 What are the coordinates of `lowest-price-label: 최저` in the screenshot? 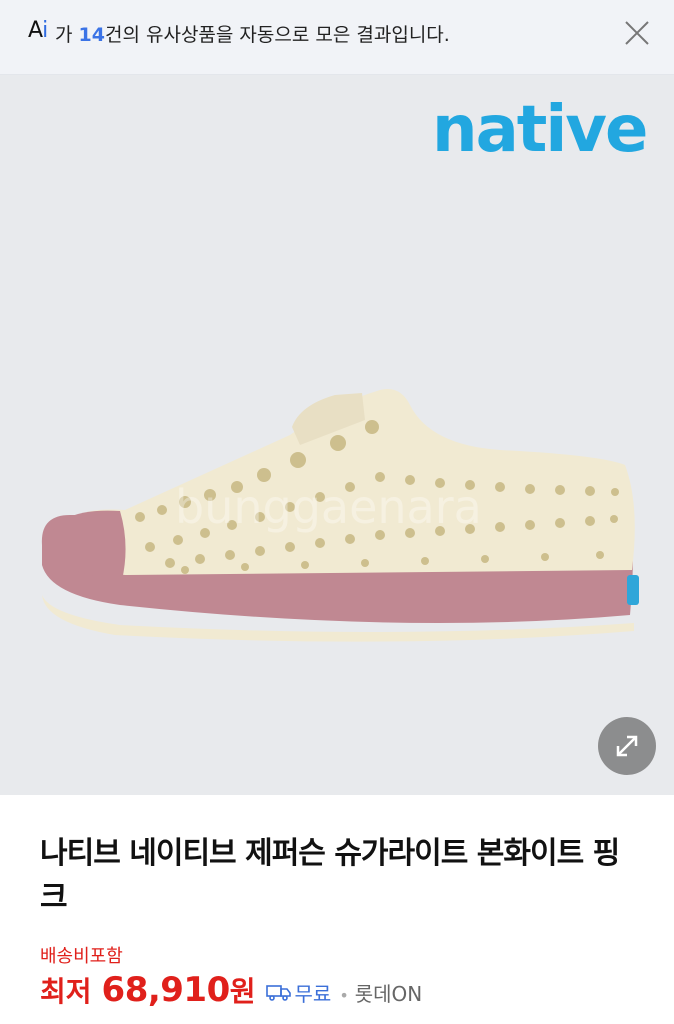 It's located at (66, 991).